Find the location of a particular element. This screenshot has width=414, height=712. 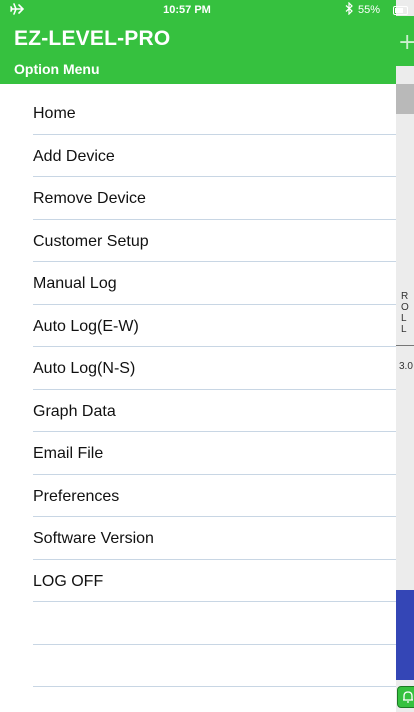

menu-item-software-version: Software Version is located at coordinates (198, 538).